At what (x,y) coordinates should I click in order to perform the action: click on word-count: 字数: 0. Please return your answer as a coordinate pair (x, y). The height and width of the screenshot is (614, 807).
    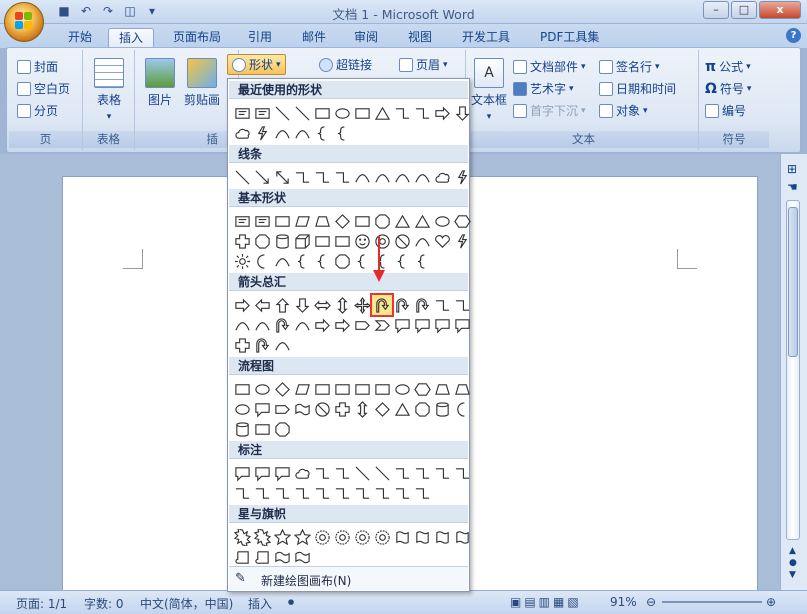
    Looking at the image, I should click on (104, 603).